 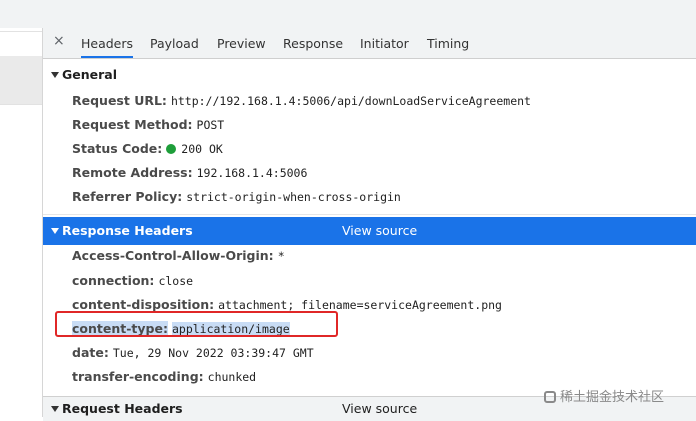 What do you see at coordinates (90, 352) in the screenshot?
I see `header-key: date:` at bounding box center [90, 352].